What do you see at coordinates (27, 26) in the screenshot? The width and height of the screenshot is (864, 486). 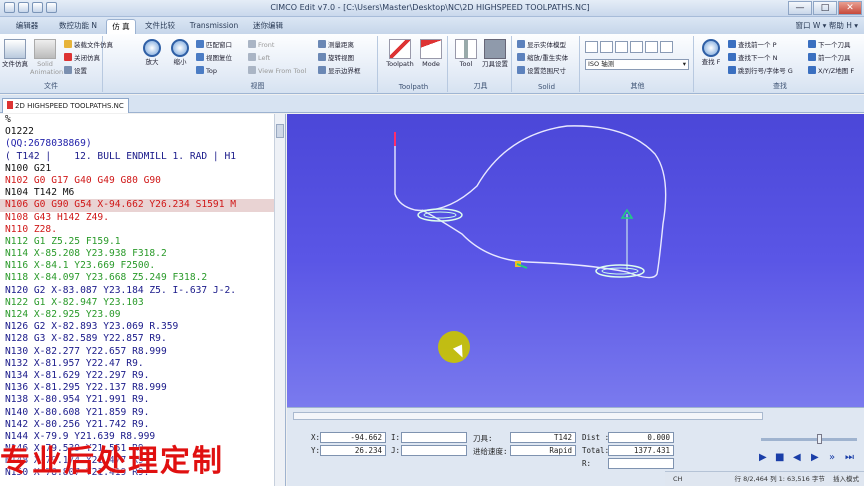 I see `tab-editor: 编辑器` at bounding box center [27, 26].